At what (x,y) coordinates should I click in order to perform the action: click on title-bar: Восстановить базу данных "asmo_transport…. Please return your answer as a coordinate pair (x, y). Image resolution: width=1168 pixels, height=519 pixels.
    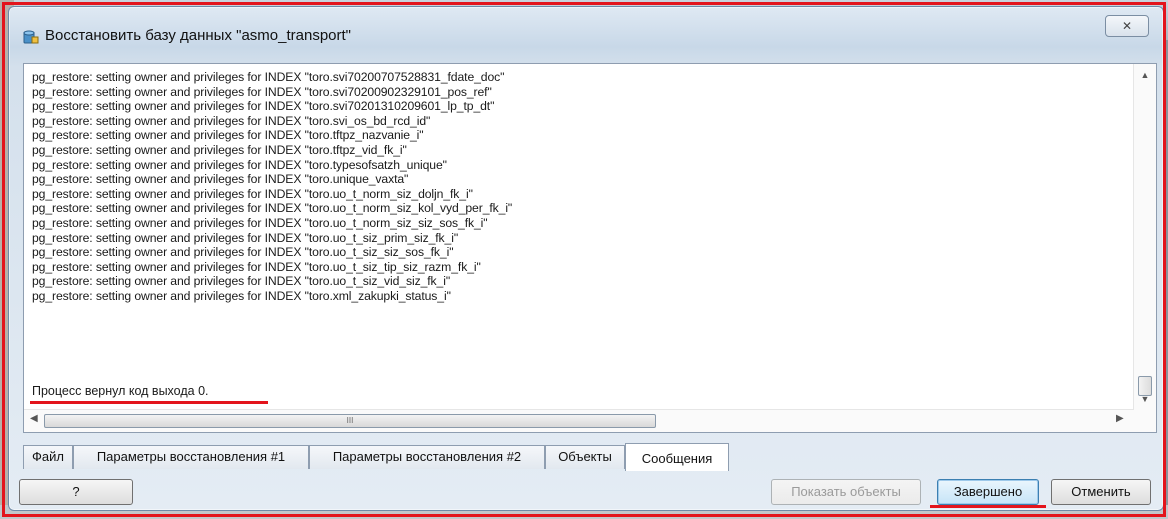
    Looking at the image, I should click on (586, 32).